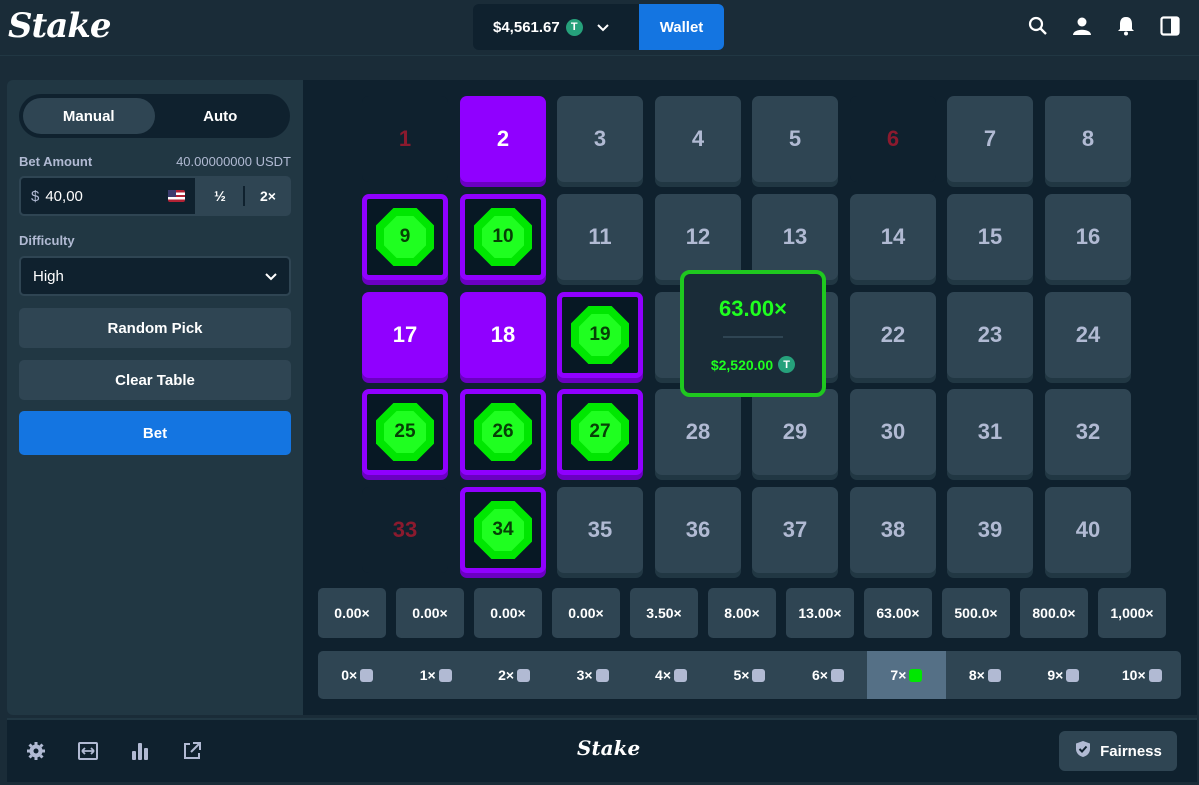 The image size is (1199, 785). What do you see at coordinates (664, 613) in the screenshot?
I see `payout-multiplier: 3.50×` at bounding box center [664, 613].